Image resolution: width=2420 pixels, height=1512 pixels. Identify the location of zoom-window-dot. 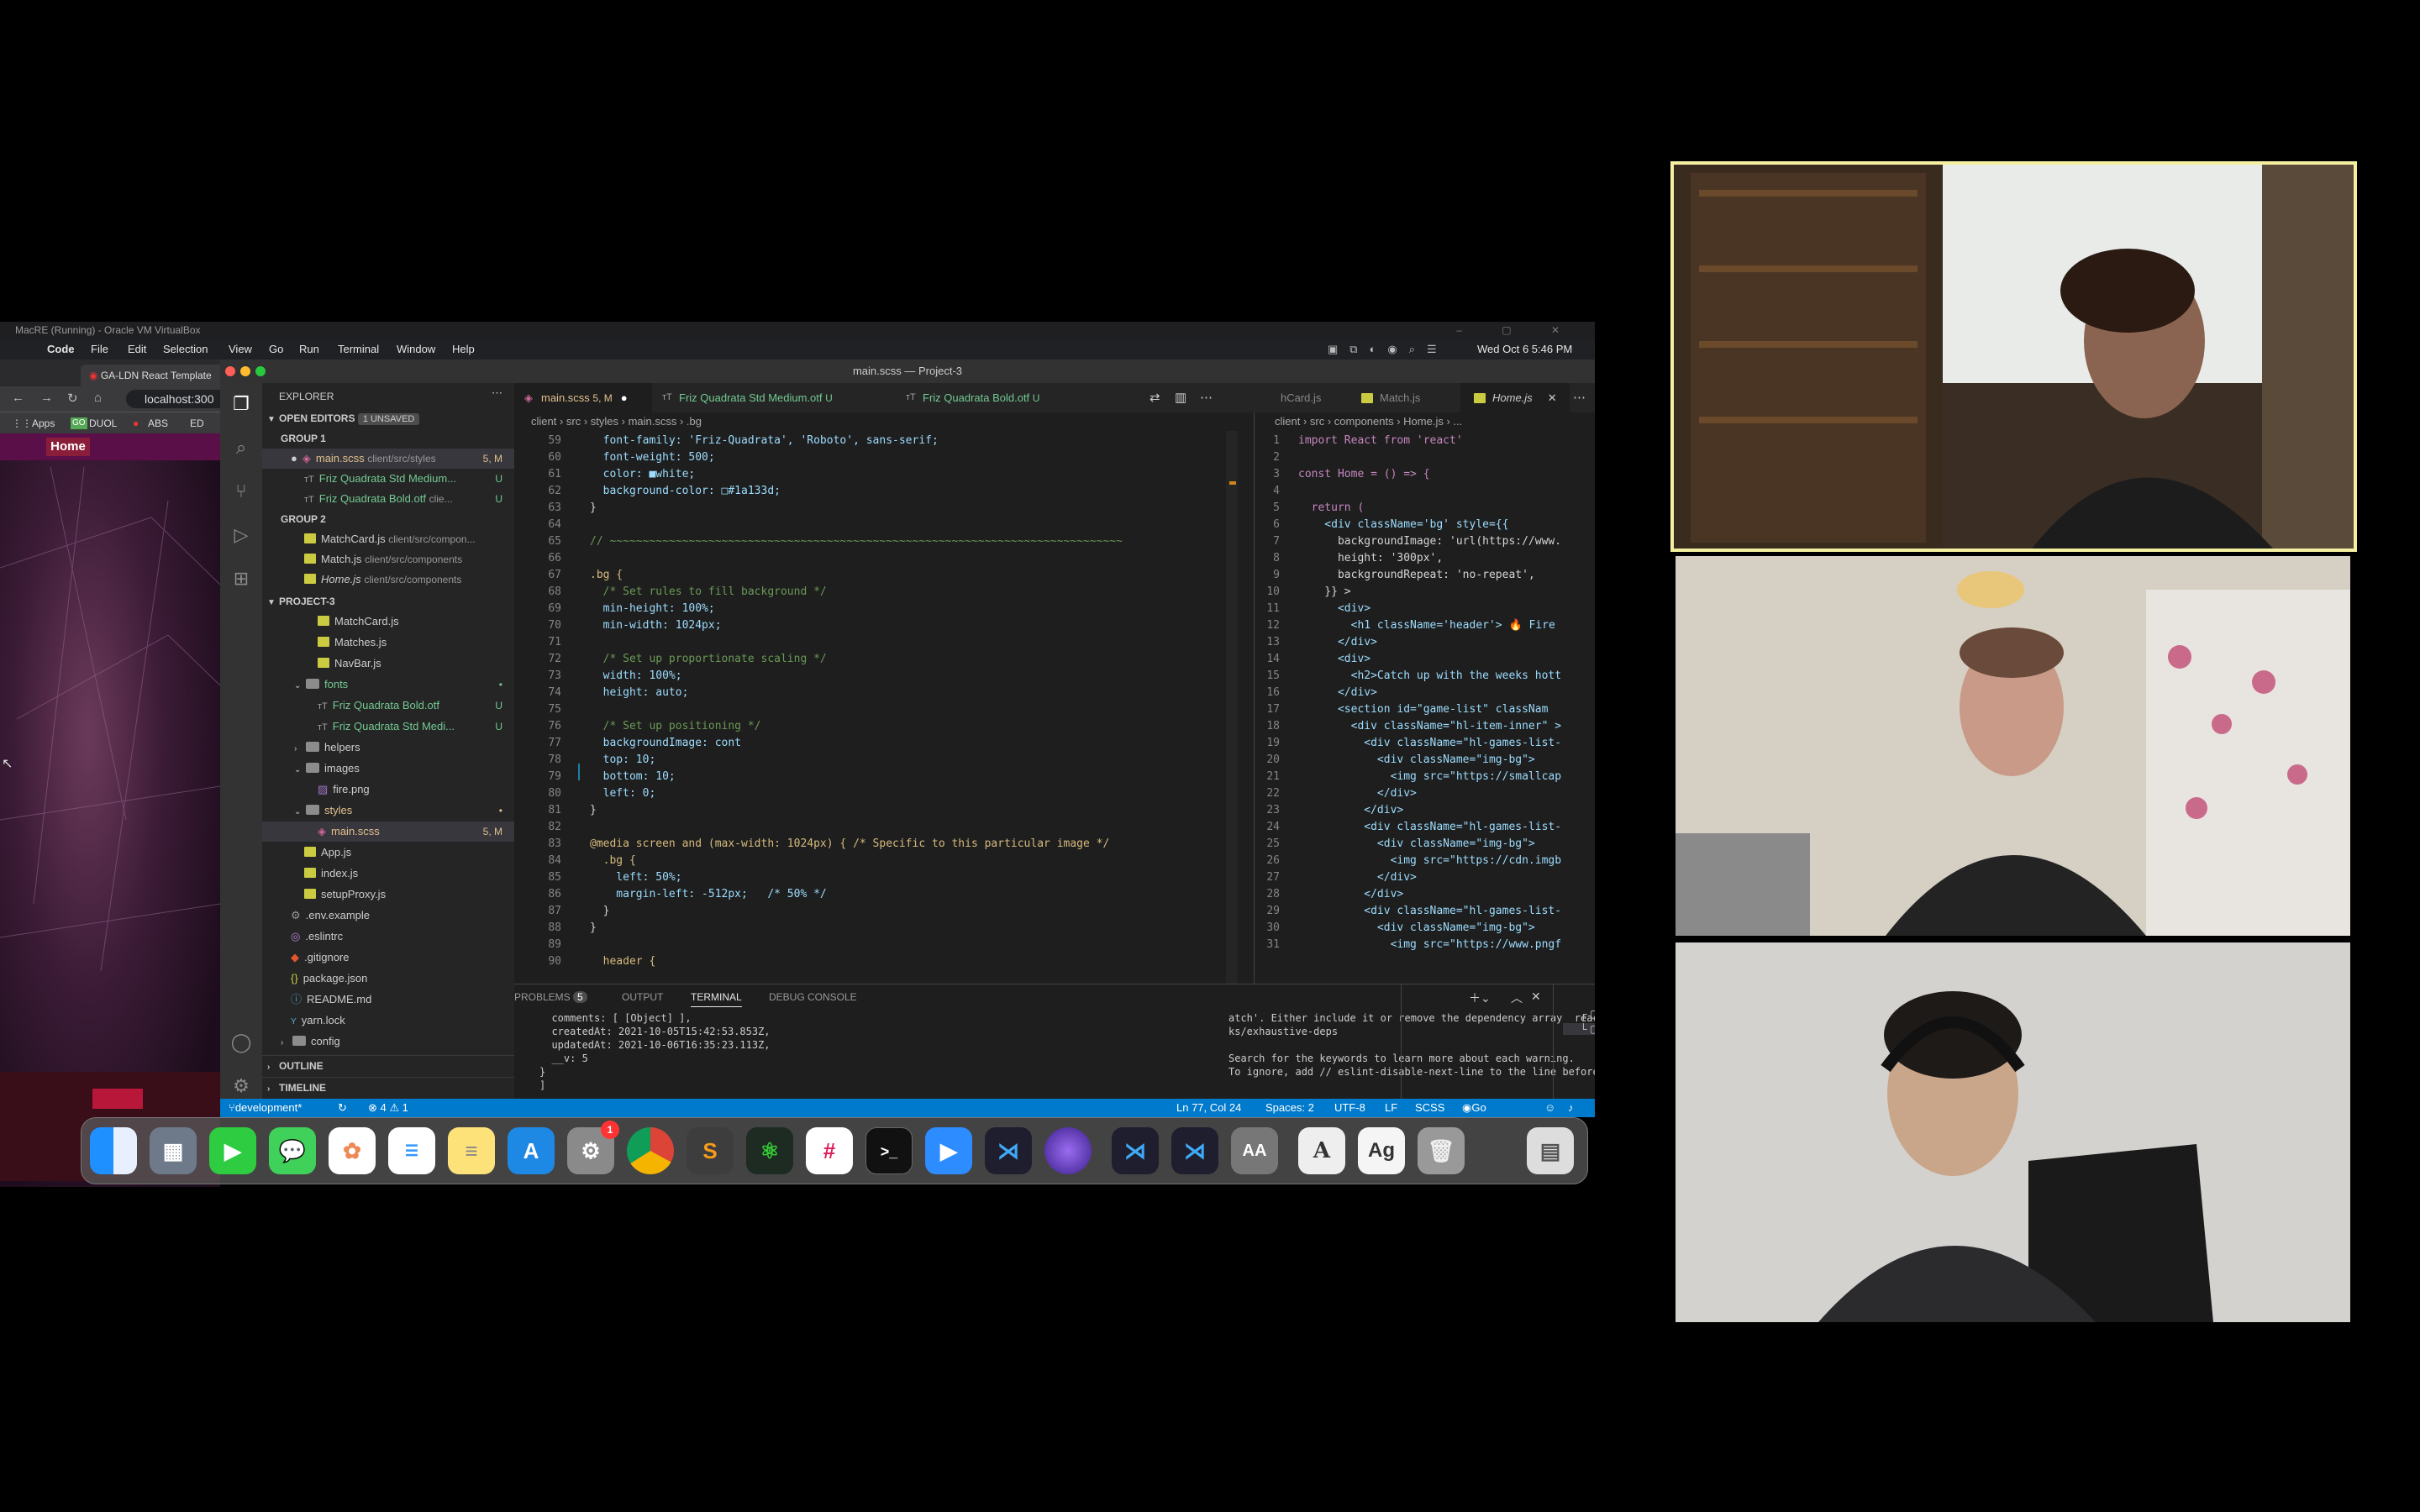
(261, 371).